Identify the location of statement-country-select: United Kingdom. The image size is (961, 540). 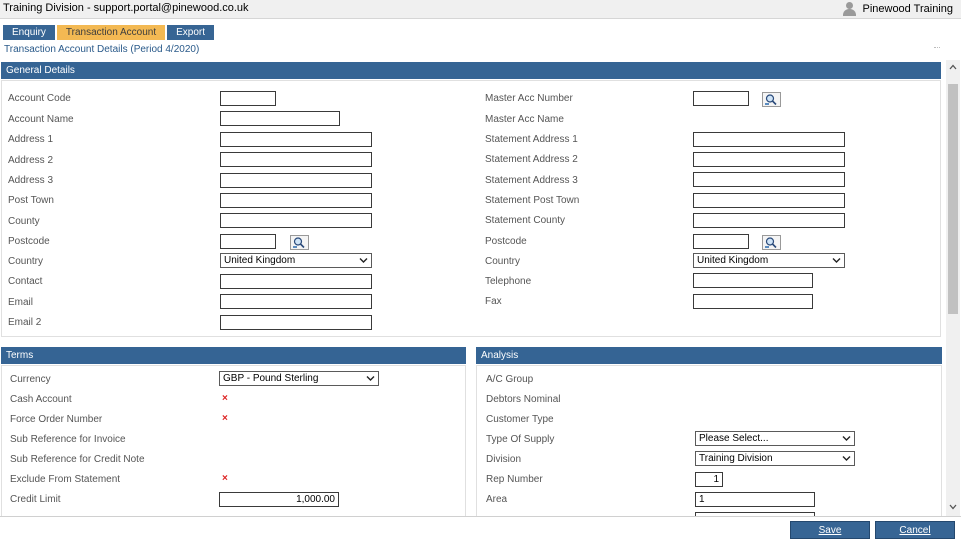
(769, 260).